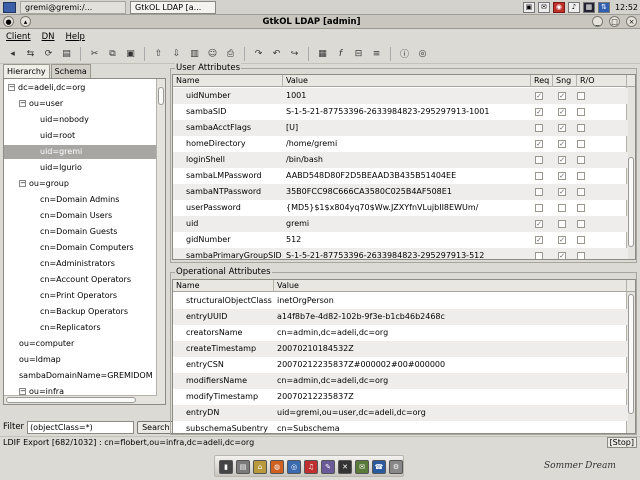 This screenshot has width=640, height=480. Describe the element at coordinates (81, 427) in the screenshot. I see `filter-input` at that location.